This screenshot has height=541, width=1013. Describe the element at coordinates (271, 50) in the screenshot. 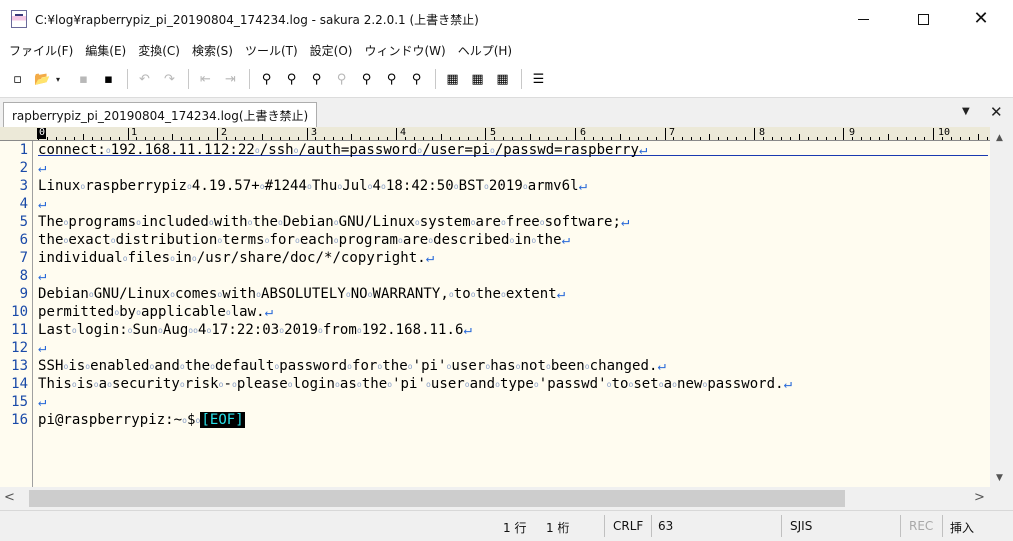

I see `menu-tools: ツール(T)` at that location.